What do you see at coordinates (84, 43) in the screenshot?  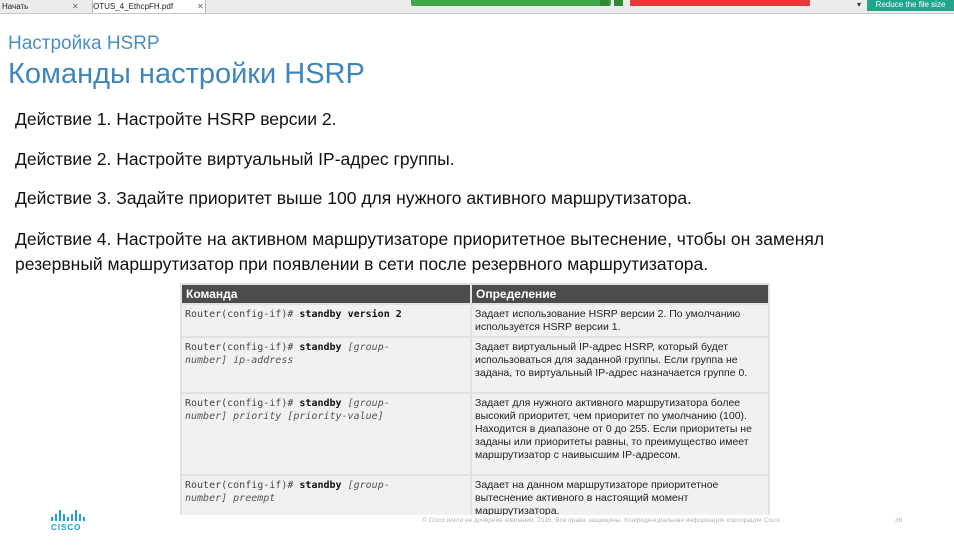 I see `slide-subtitle: Настройка HSRP` at bounding box center [84, 43].